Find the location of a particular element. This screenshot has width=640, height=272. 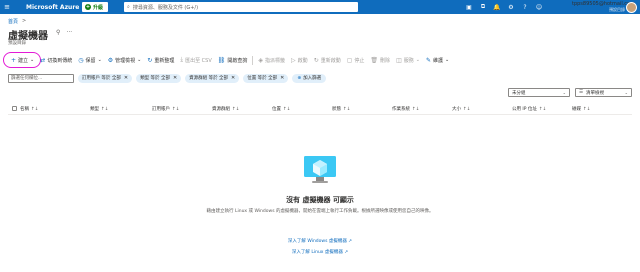

start-button: ▷ 啟動 is located at coordinates (299, 60).